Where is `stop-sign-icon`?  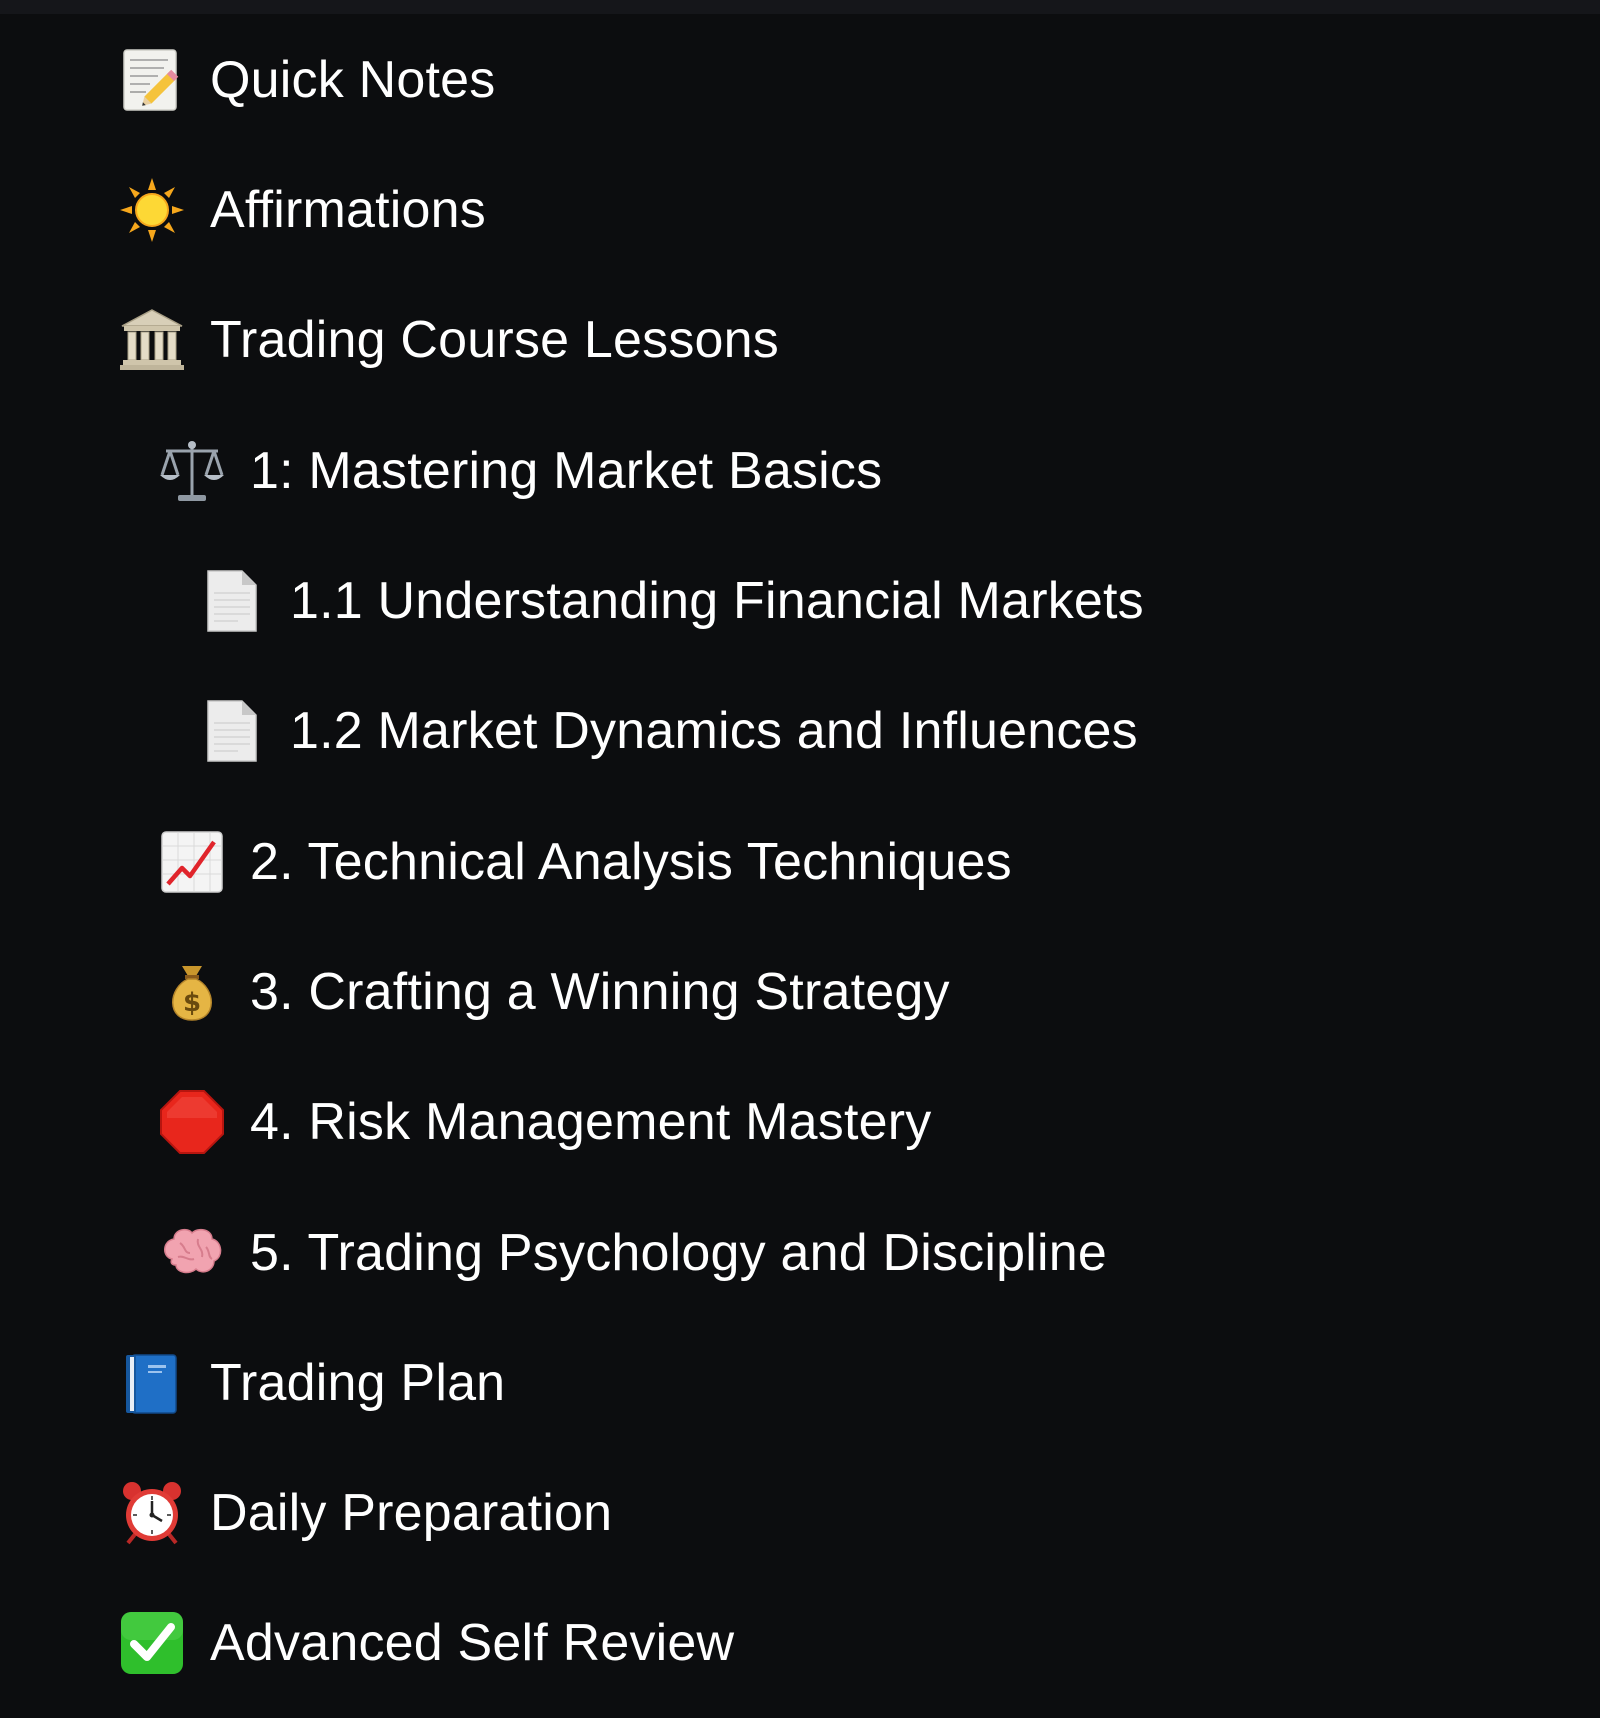
stop-sign-icon is located at coordinates (192, 1122).